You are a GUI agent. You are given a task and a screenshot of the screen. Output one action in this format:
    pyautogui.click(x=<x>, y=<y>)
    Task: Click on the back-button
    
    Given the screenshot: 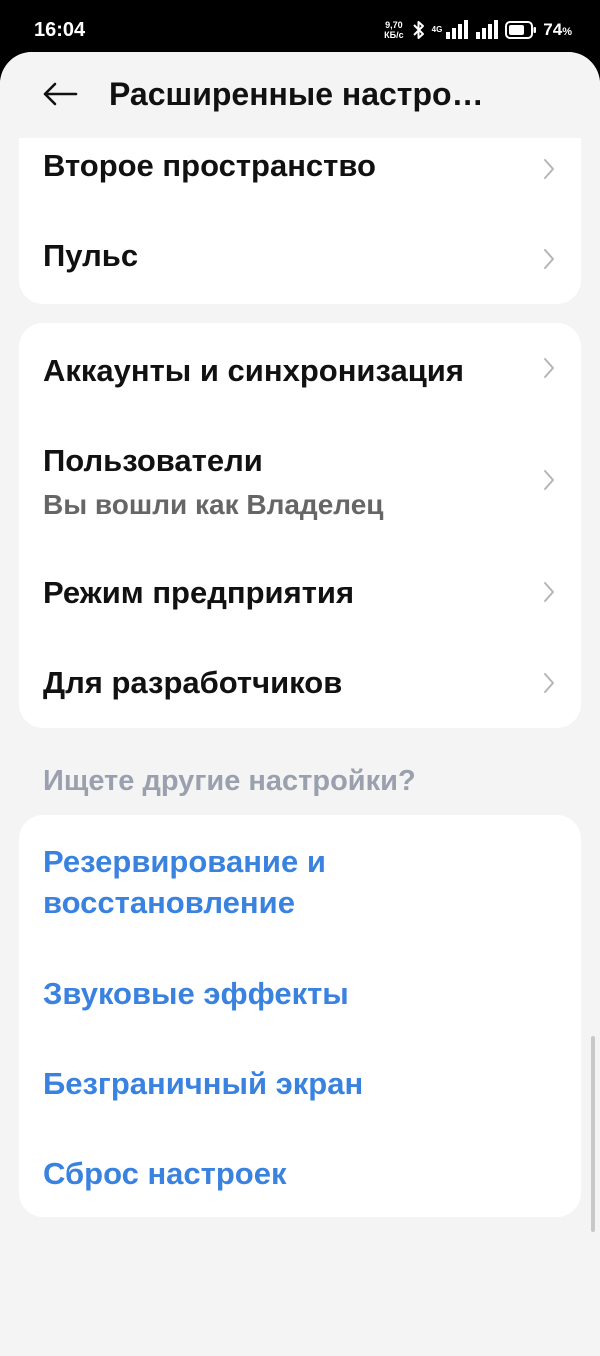 What is the action you would take?
    pyautogui.click(x=60, y=94)
    